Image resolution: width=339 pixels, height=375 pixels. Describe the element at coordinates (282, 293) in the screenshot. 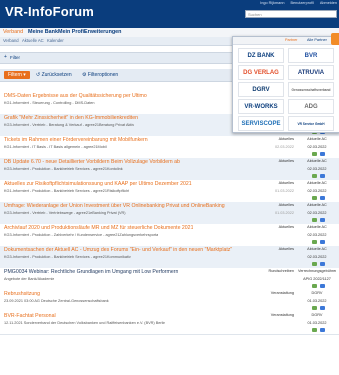

I see `news-row-category: Veranstaltung` at that location.